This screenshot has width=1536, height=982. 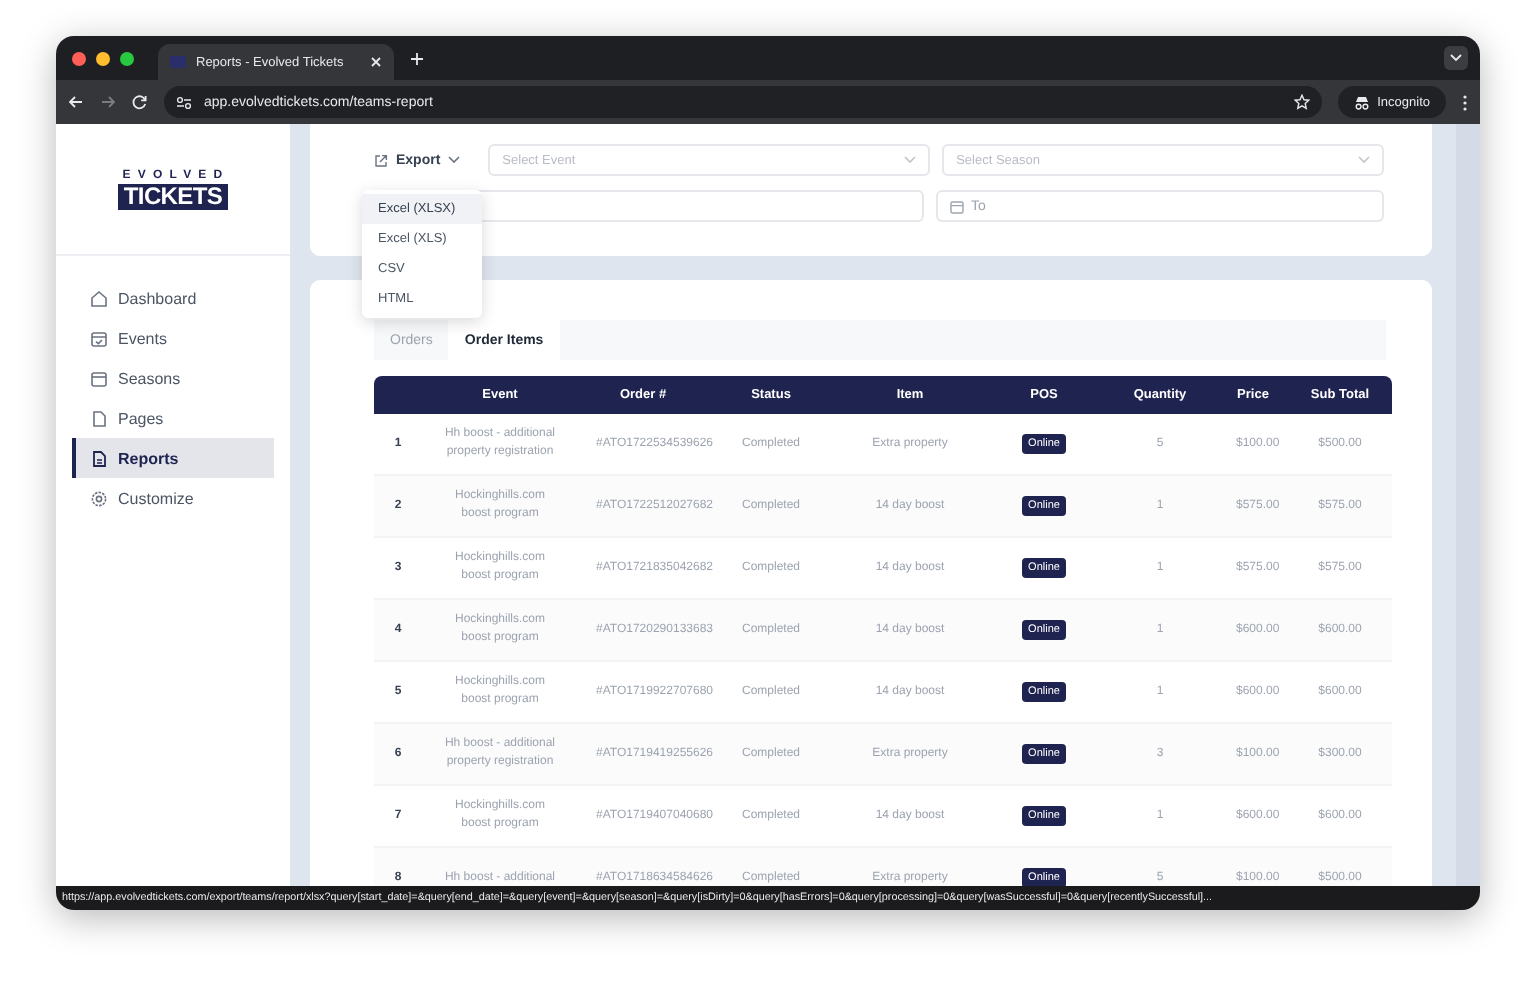 I want to click on sidebar-item: Customize, so click(x=173, y=498).